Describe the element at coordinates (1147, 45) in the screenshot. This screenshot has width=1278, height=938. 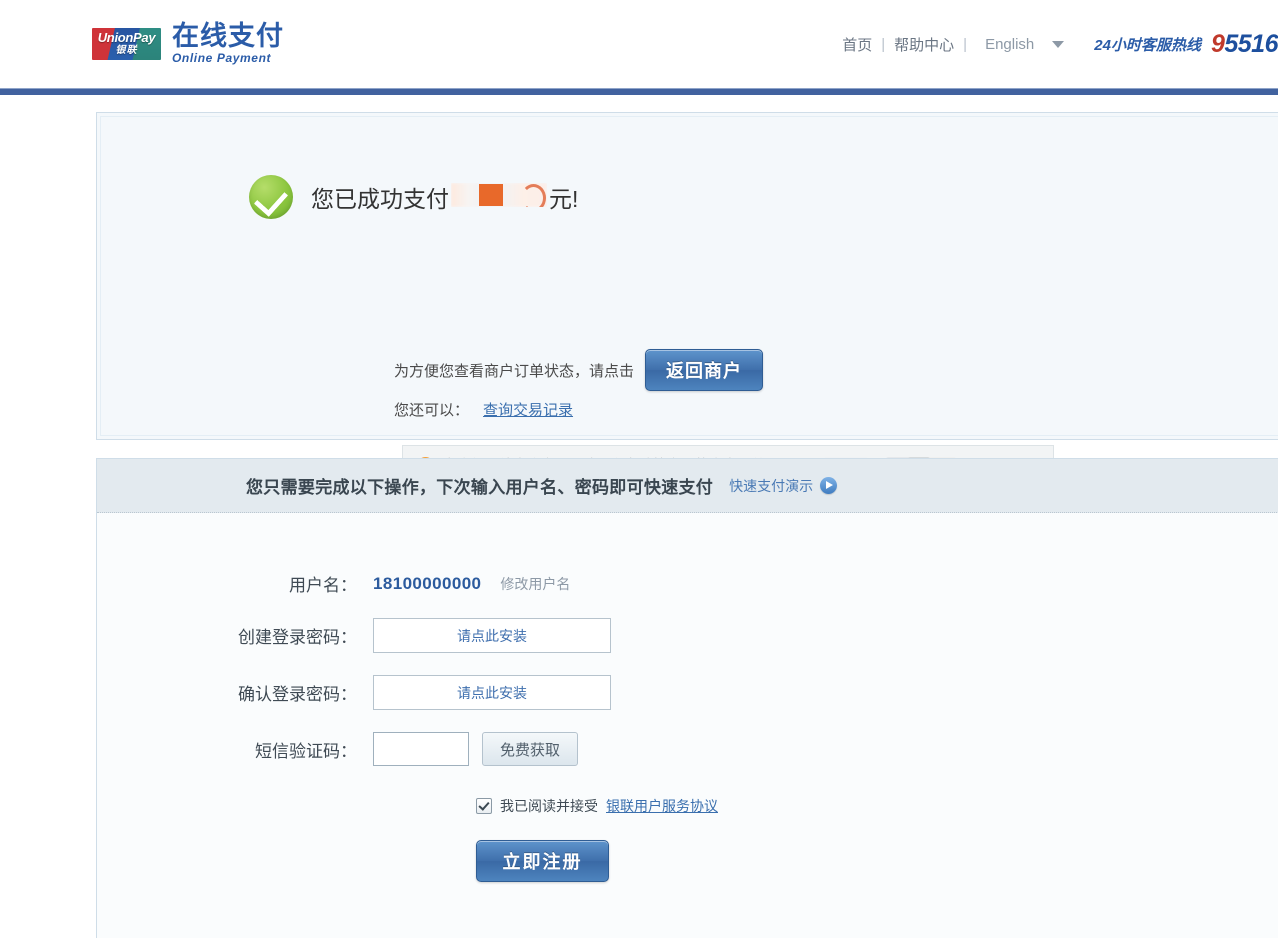
I see `hotline-label: 24小时客服热线` at that location.